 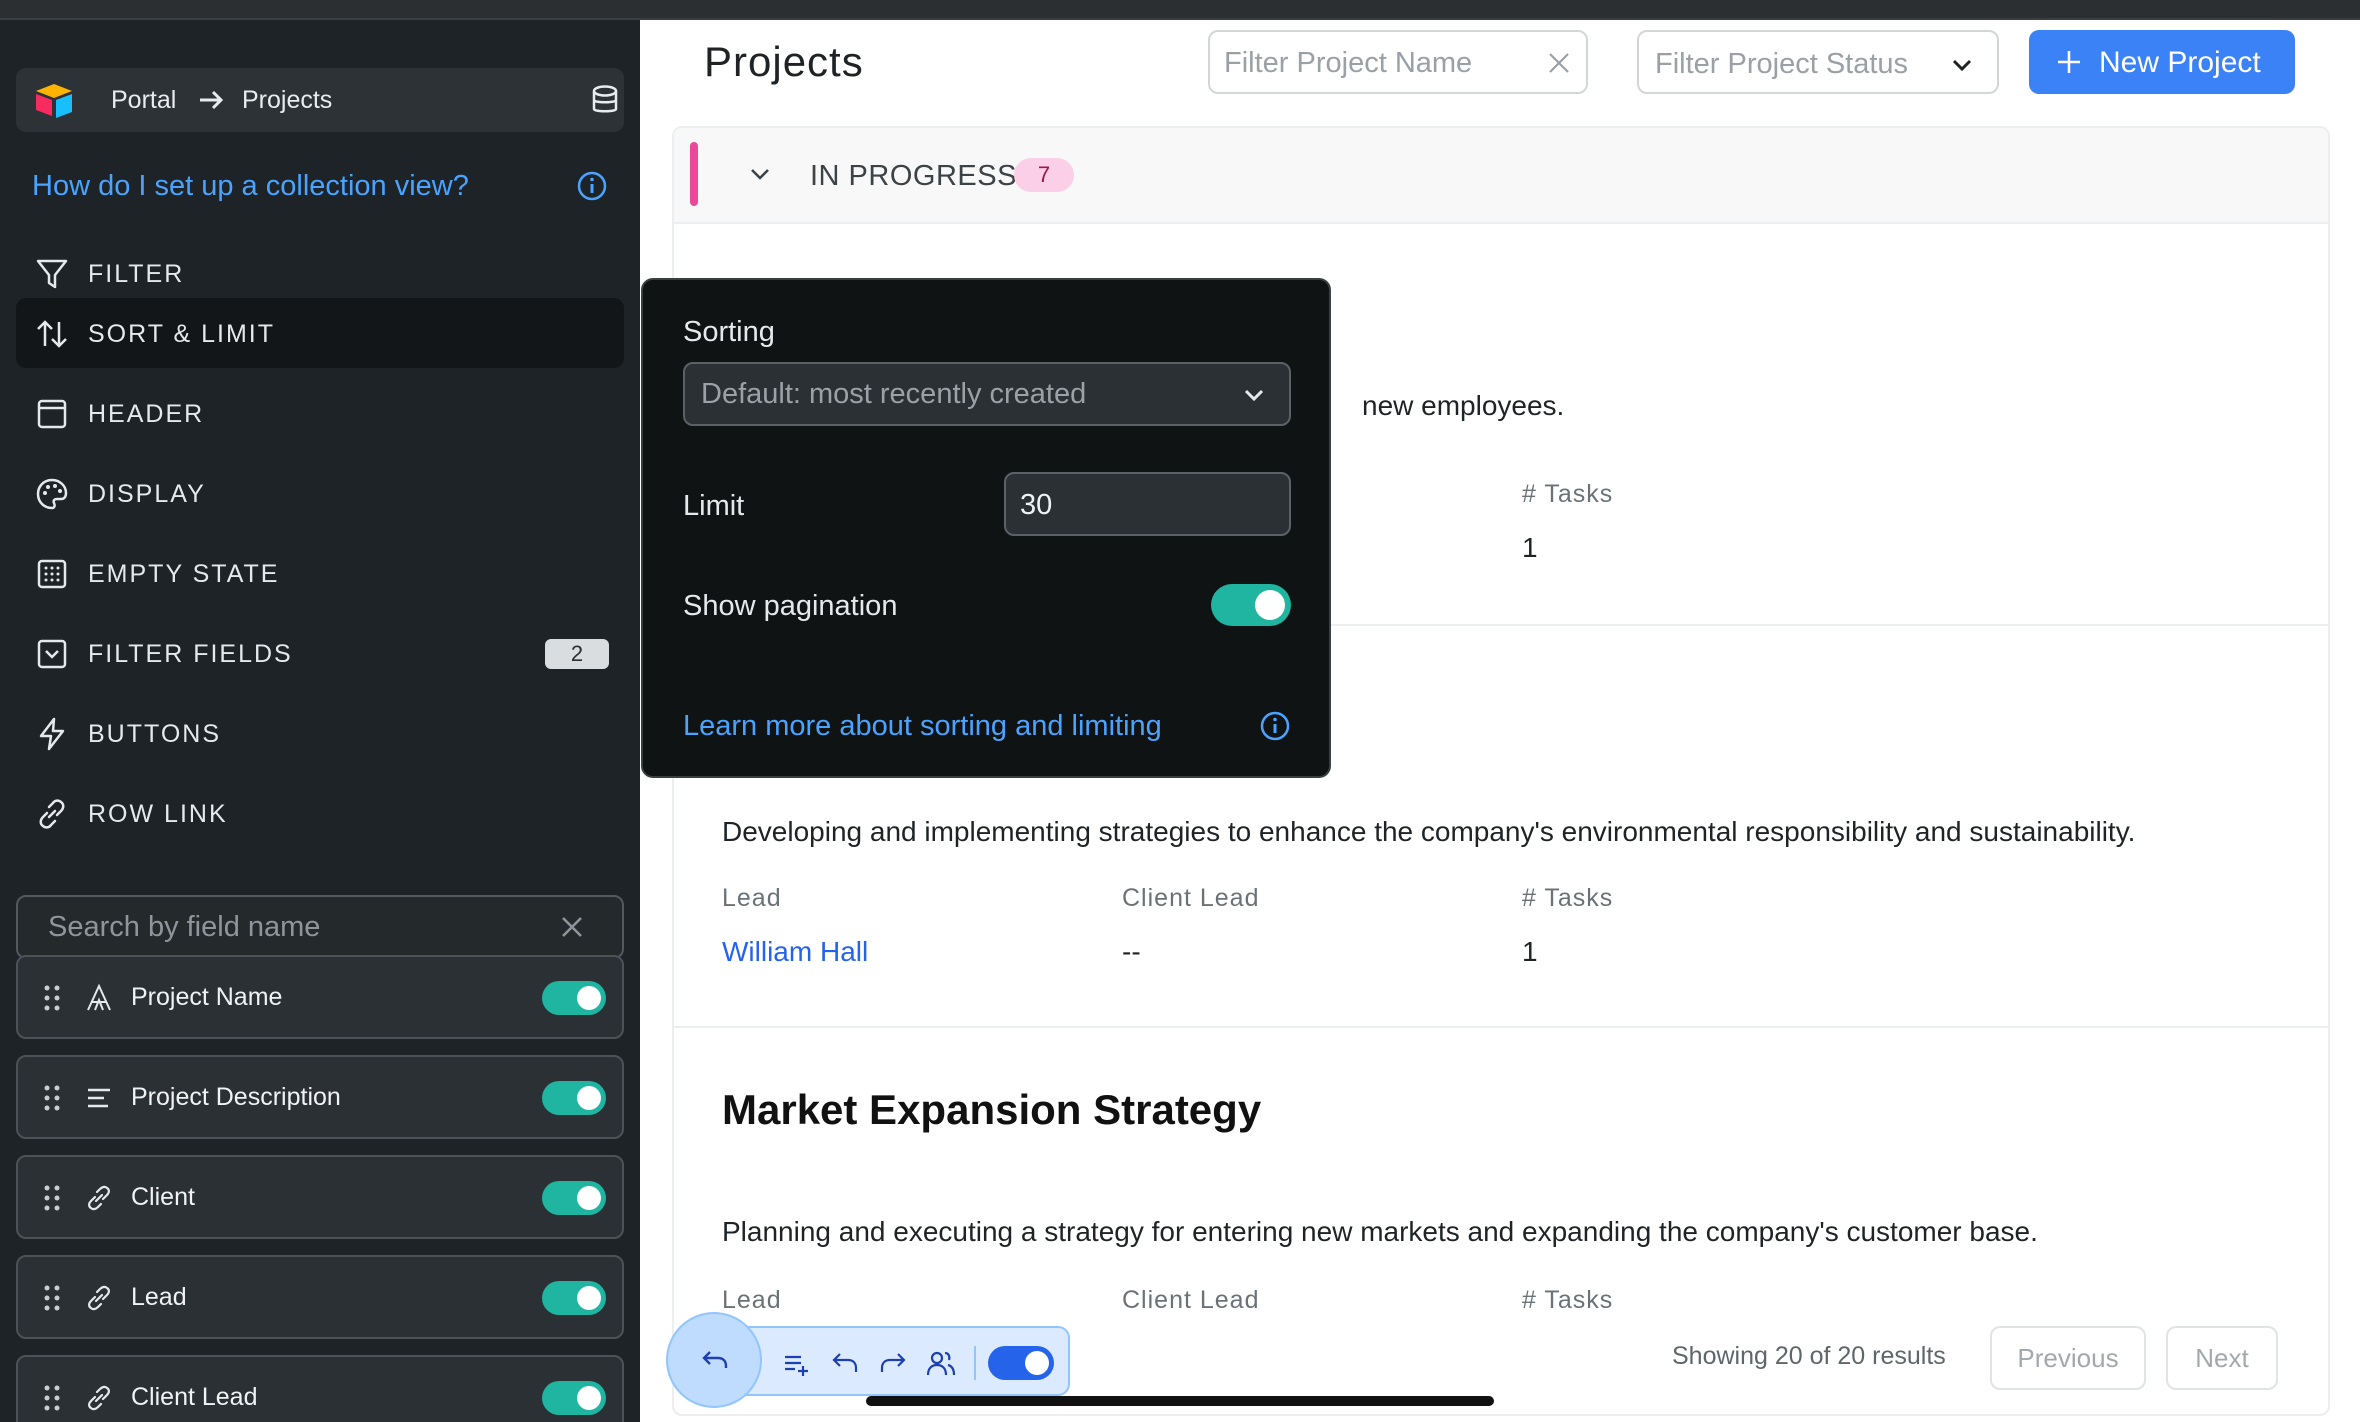 What do you see at coordinates (320, 733) in the screenshot?
I see `nav-buttons: BUTTONS` at bounding box center [320, 733].